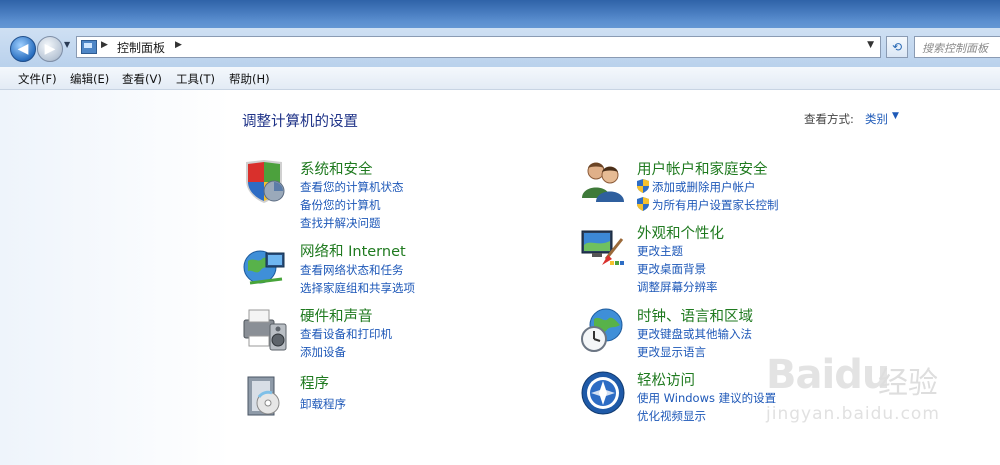 The width and height of the screenshot is (1000, 465). I want to click on view-by-label: 查看方式:, so click(829, 119).